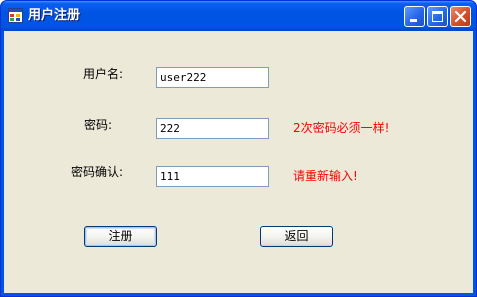  What do you see at coordinates (238, 294) in the screenshot?
I see `window-frame-bottom` at bounding box center [238, 294].